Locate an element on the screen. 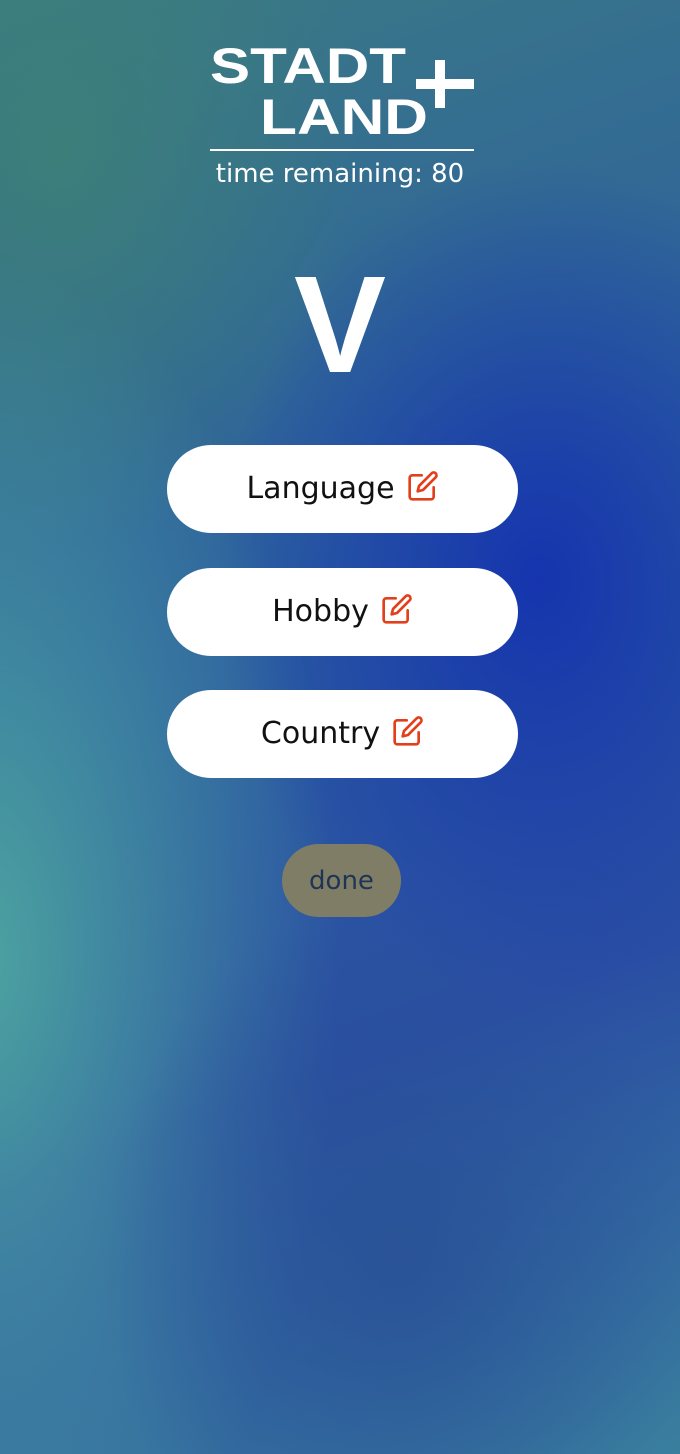 Image resolution: width=680 pixels, height=1454 pixels. done-button: done is located at coordinates (341, 880).